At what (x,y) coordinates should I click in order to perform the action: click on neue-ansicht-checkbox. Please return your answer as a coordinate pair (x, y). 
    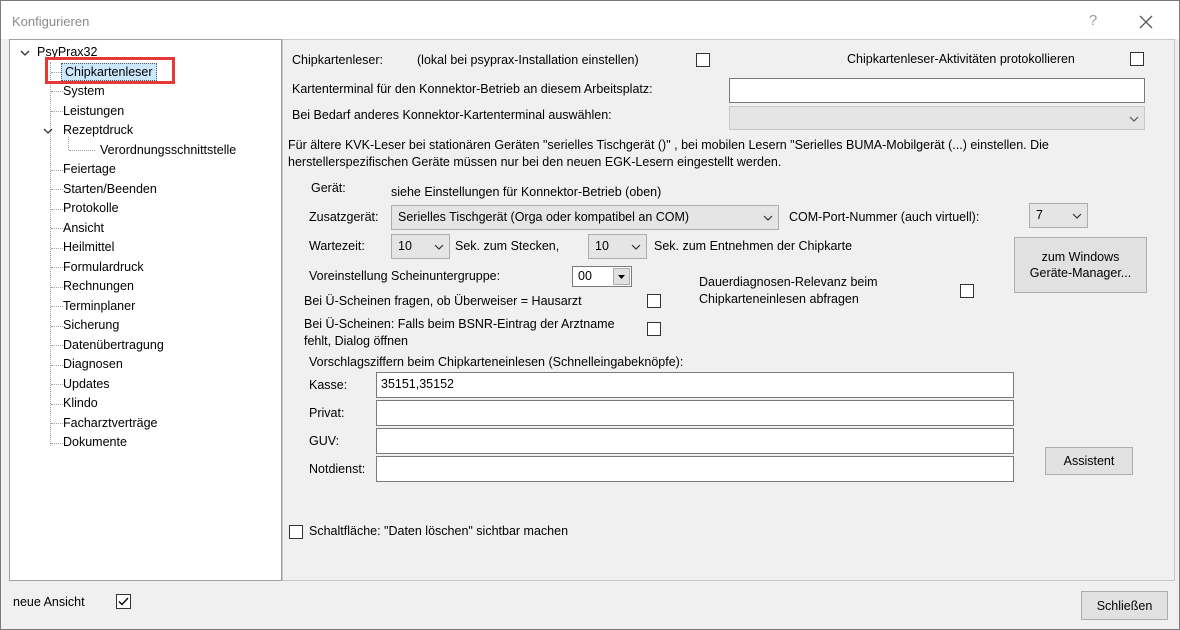
    Looking at the image, I should click on (123, 601).